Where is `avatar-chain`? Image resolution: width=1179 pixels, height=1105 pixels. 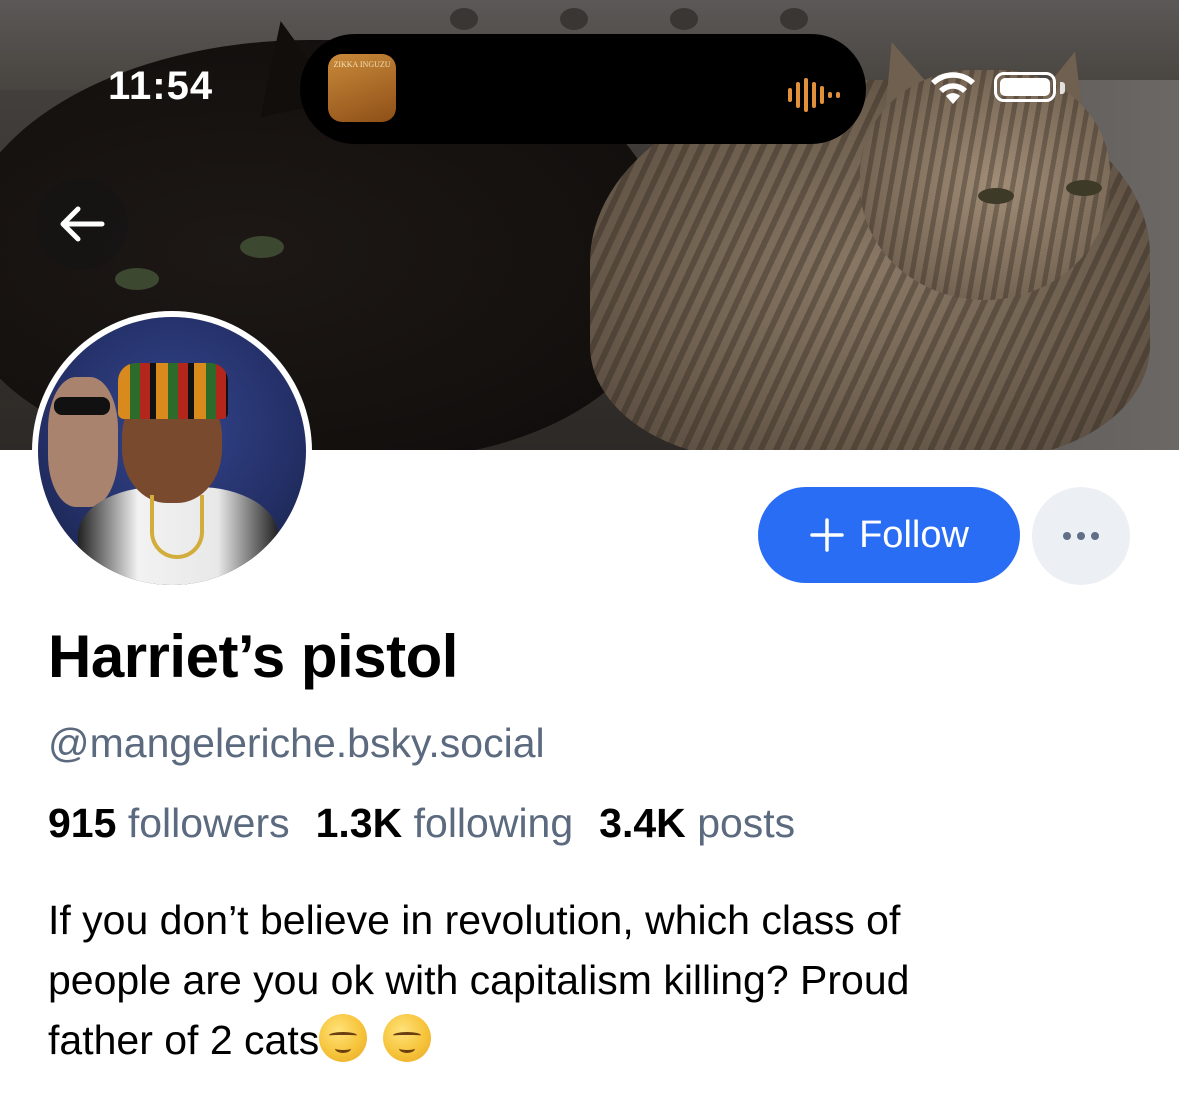
avatar-chain is located at coordinates (177, 527).